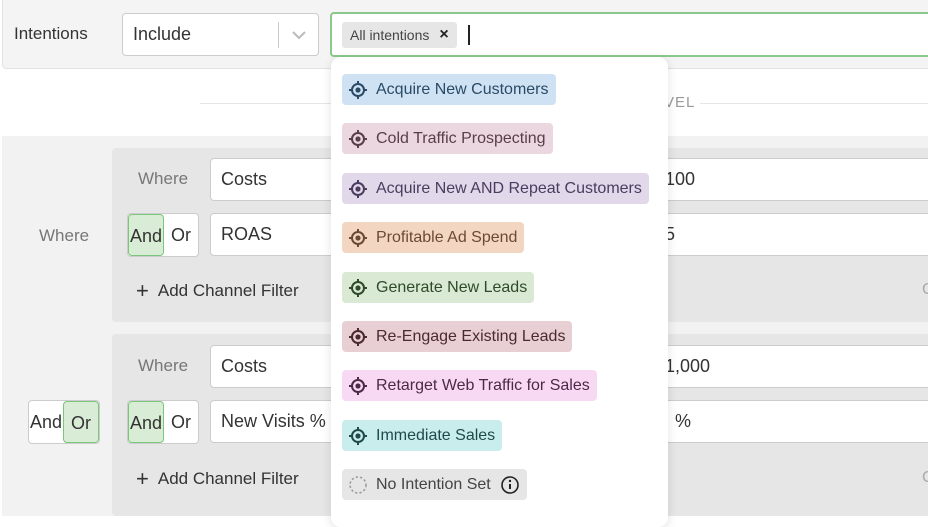  What do you see at coordinates (422, 435) in the screenshot?
I see `option-immediate-sales: Immediate Sales` at bounding box center [422, 435].